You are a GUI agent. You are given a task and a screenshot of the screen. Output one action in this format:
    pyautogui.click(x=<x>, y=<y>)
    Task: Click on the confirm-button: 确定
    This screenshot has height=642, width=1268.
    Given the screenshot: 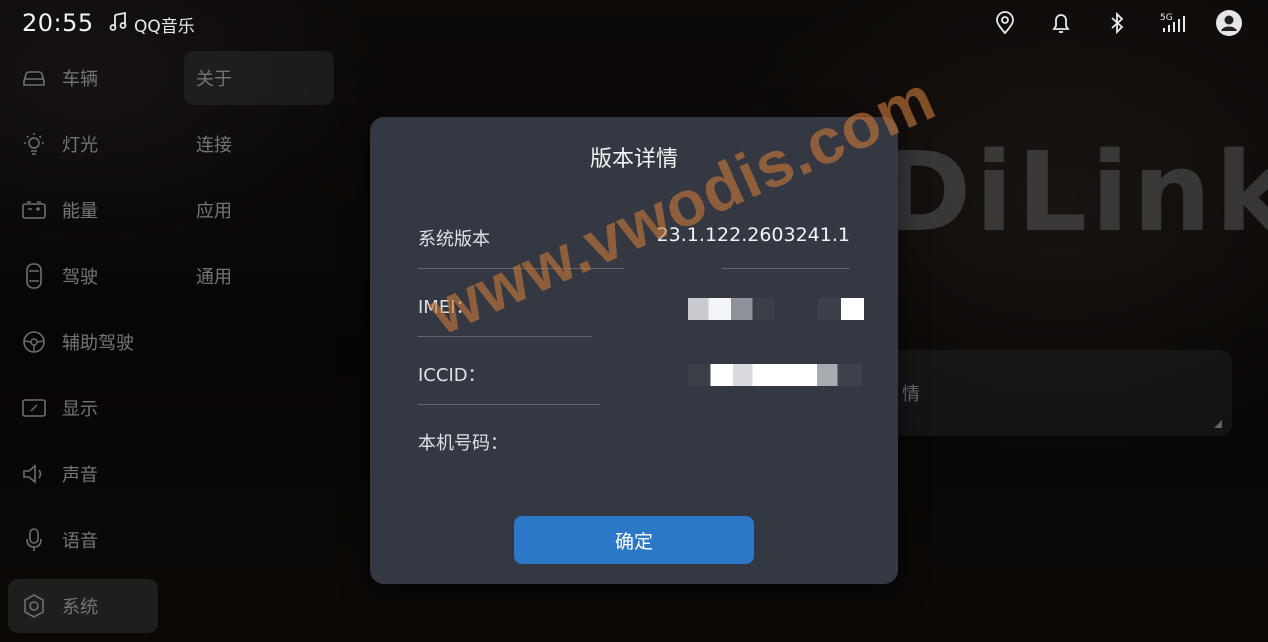 What is the action you would take?
    pyautogui.click(x=634, y=540)
    